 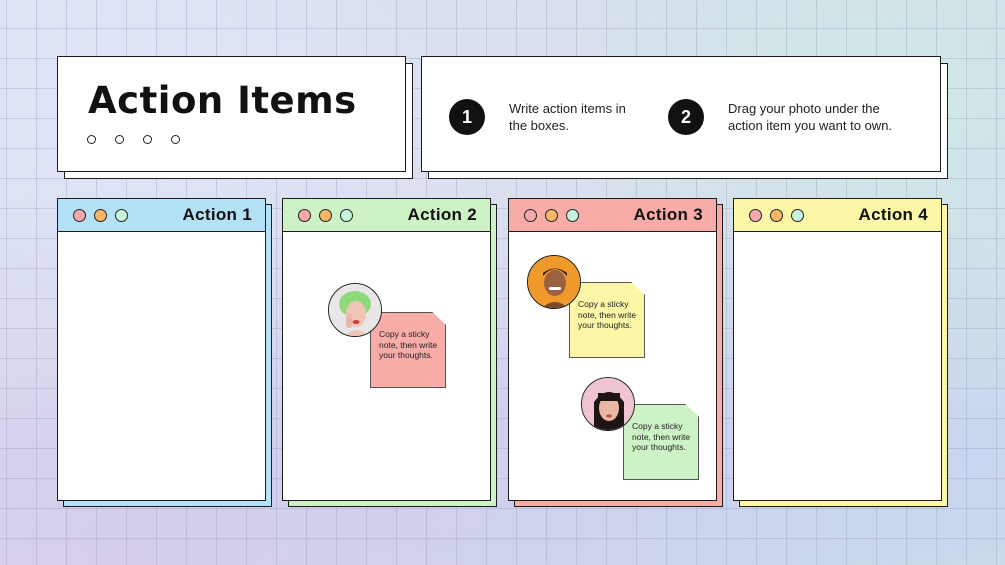 What do you see at coordinates (837, 215) in the screenshot?
I see `card-header: Action 4` at bounding box center [837, 215].